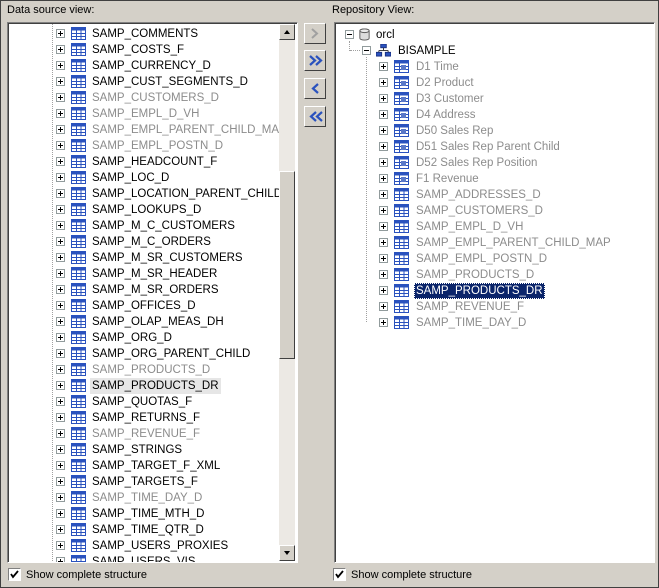 The width and height of the screenshot is (659, 588). I want to click on tree-node-table: SAMP_ORG_D, so click(143, 338).